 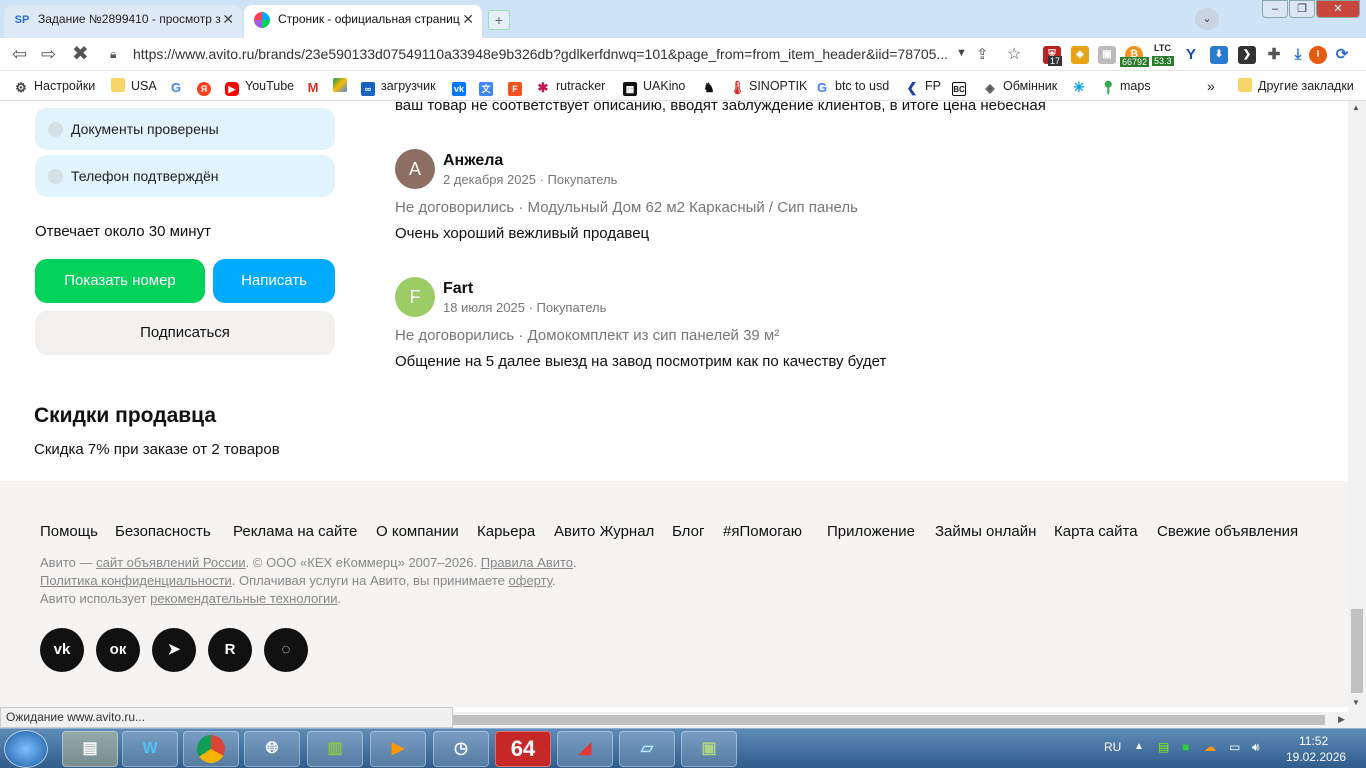 What do you see at coordinates (852, 86) in the screenshot?
I see `bookmark-btc-to-usd: Gbtc to usd` at bounding box center [852, 86].